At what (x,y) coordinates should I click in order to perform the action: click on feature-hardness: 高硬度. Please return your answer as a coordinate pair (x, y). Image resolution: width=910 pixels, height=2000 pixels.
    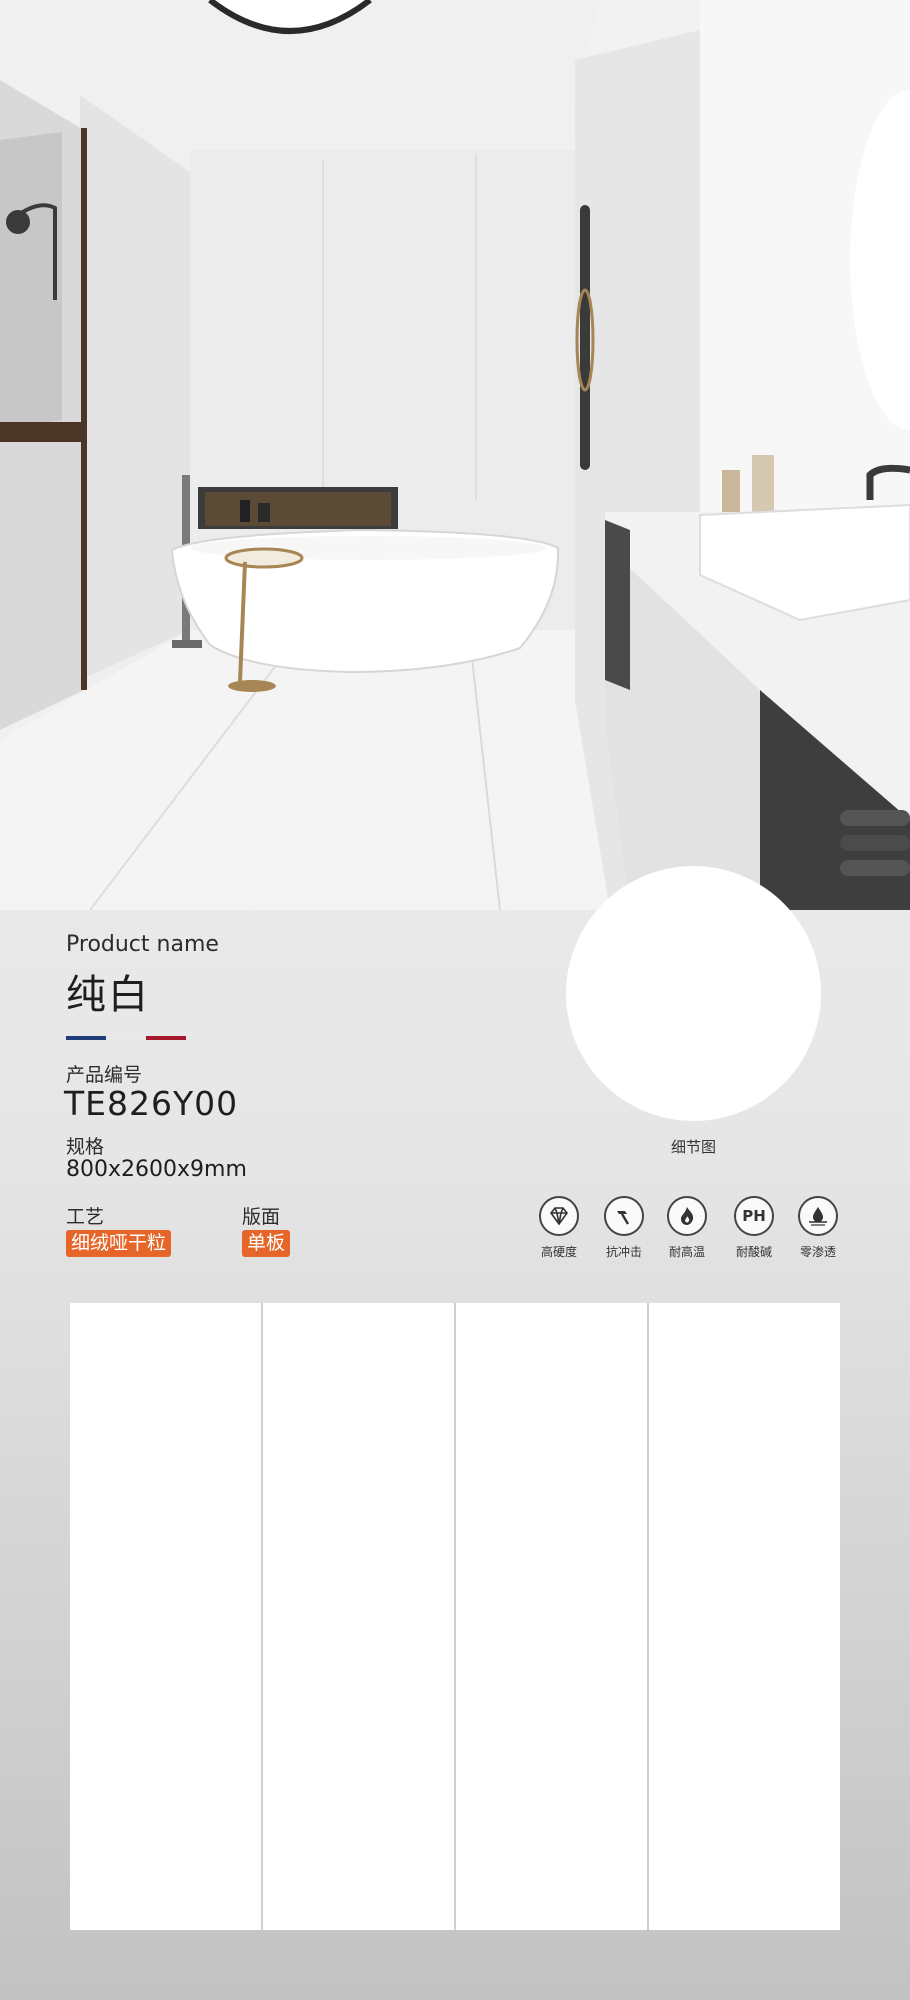
    Looking at the image, I should click on (559, 1228).